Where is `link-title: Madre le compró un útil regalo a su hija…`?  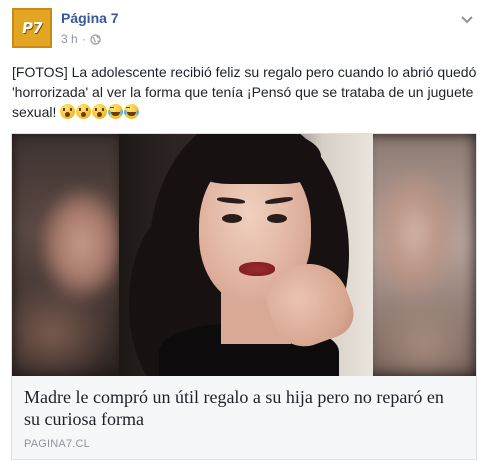
link-title: Madre le compró un útil regalo a su hija… is located at coordinates (244, 408).